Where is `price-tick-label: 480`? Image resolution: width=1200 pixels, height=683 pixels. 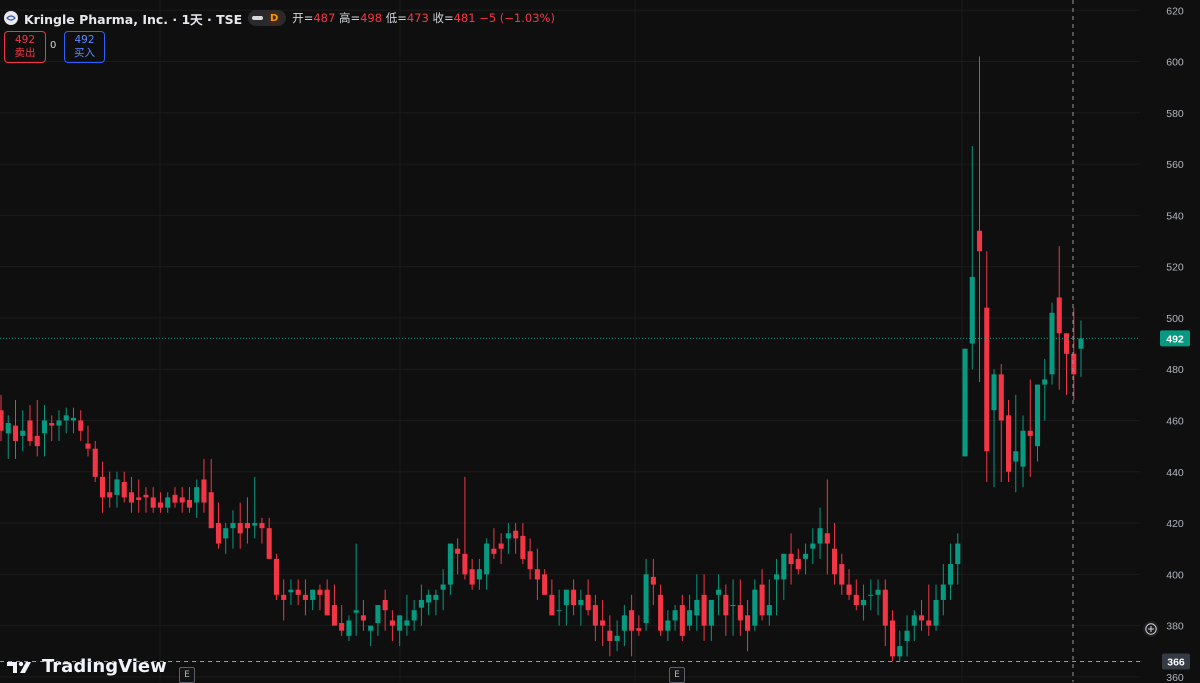 price-tick-label: 480 is located at coordinates (1175, 370).